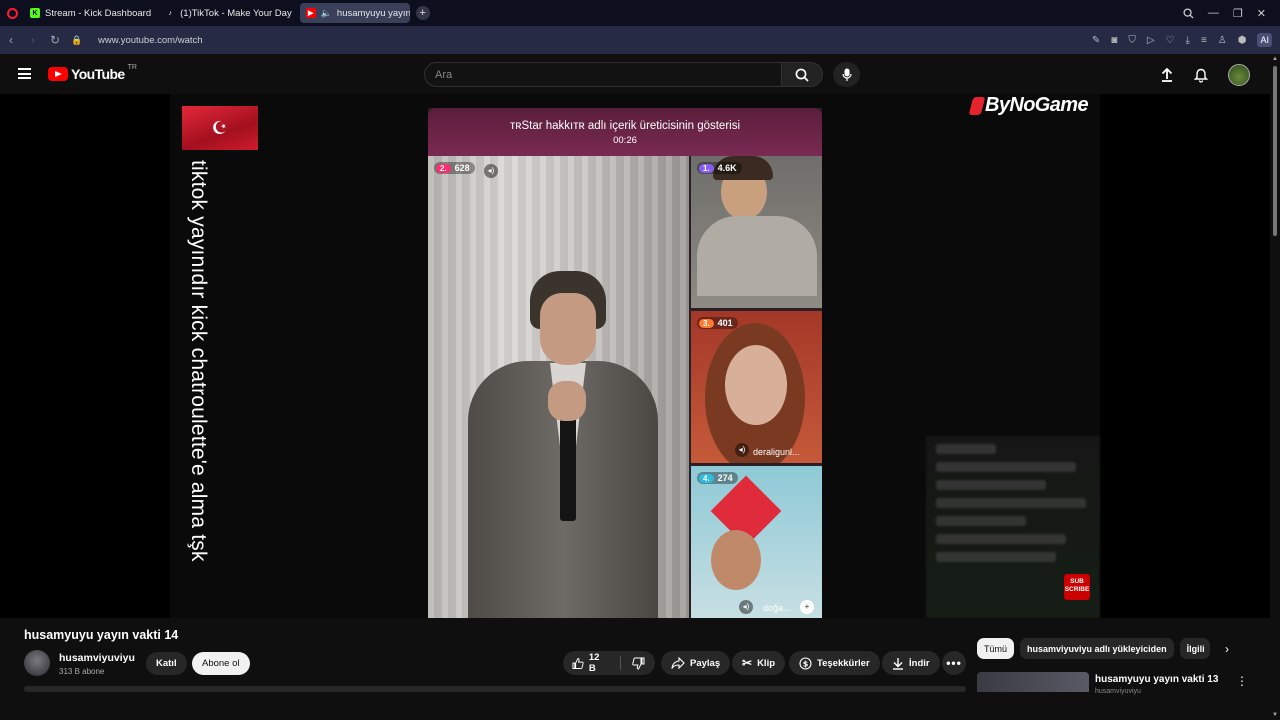 The height and width of the screenshot is (720, 1280). Describe the element at coordinates (24, 73) in the screenshot. I see `hamburger-menu-icon` at that location.